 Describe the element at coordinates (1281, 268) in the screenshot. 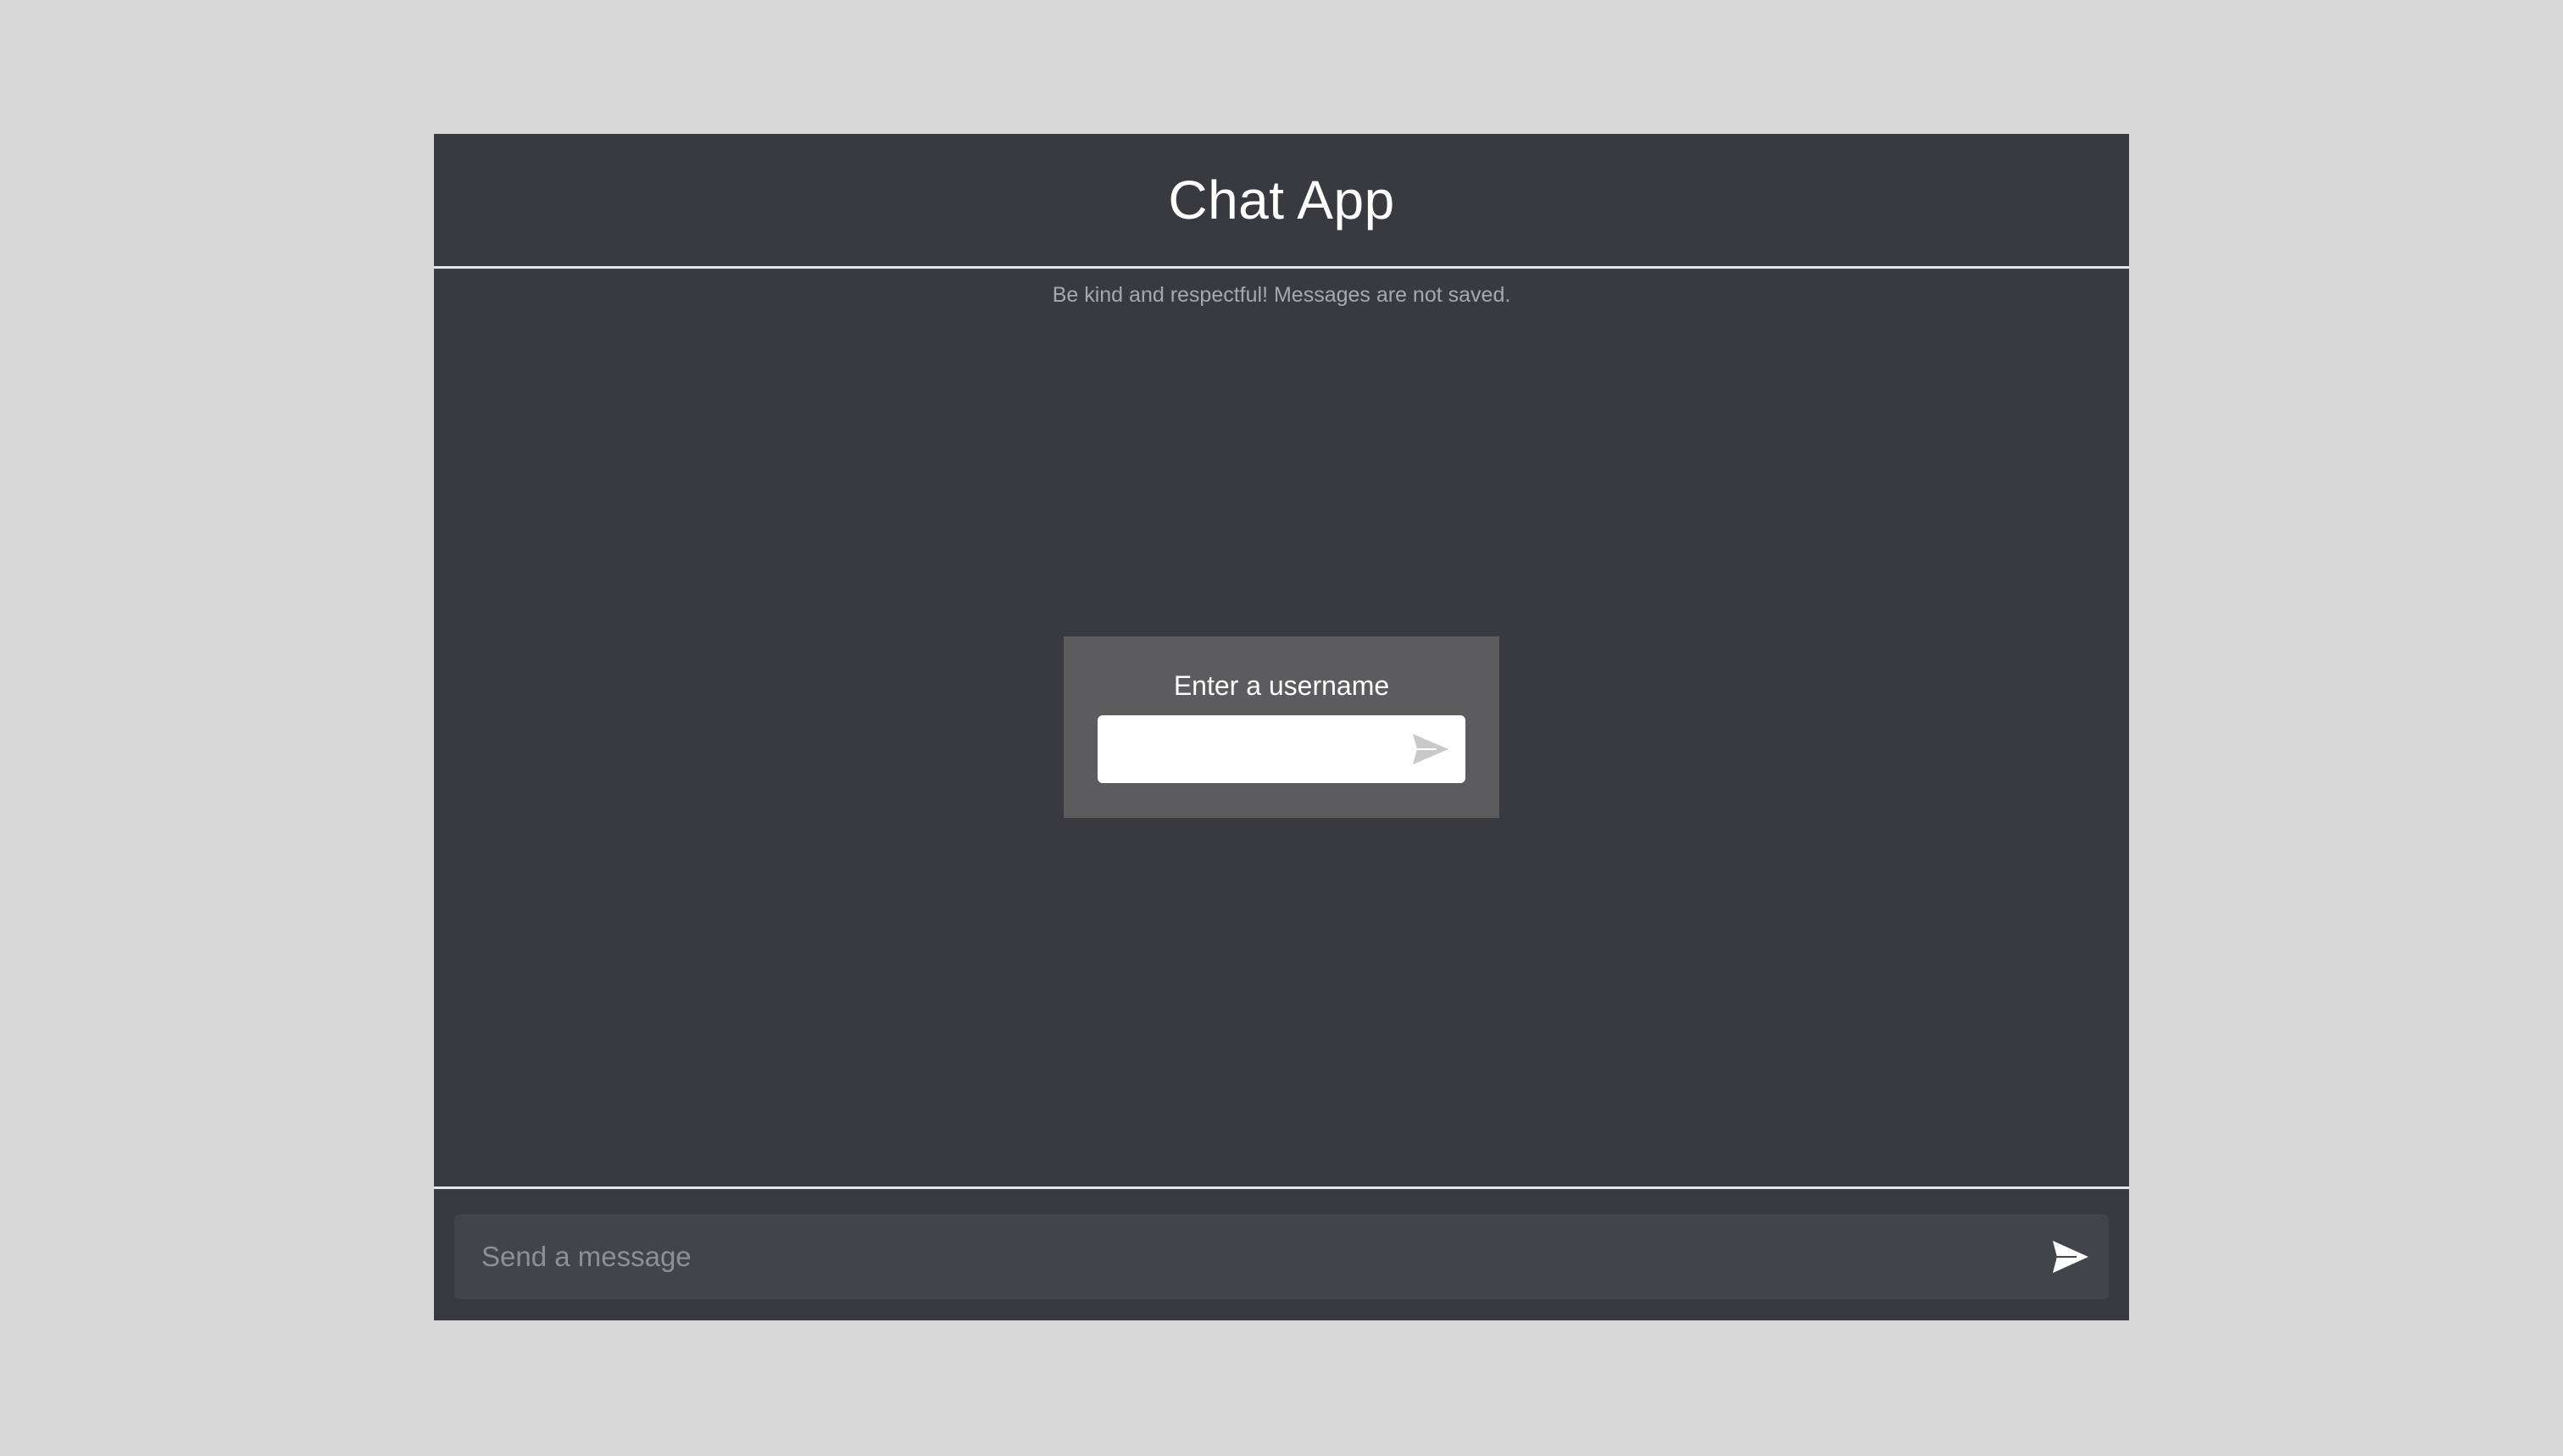

I see `header-divider` at that location.